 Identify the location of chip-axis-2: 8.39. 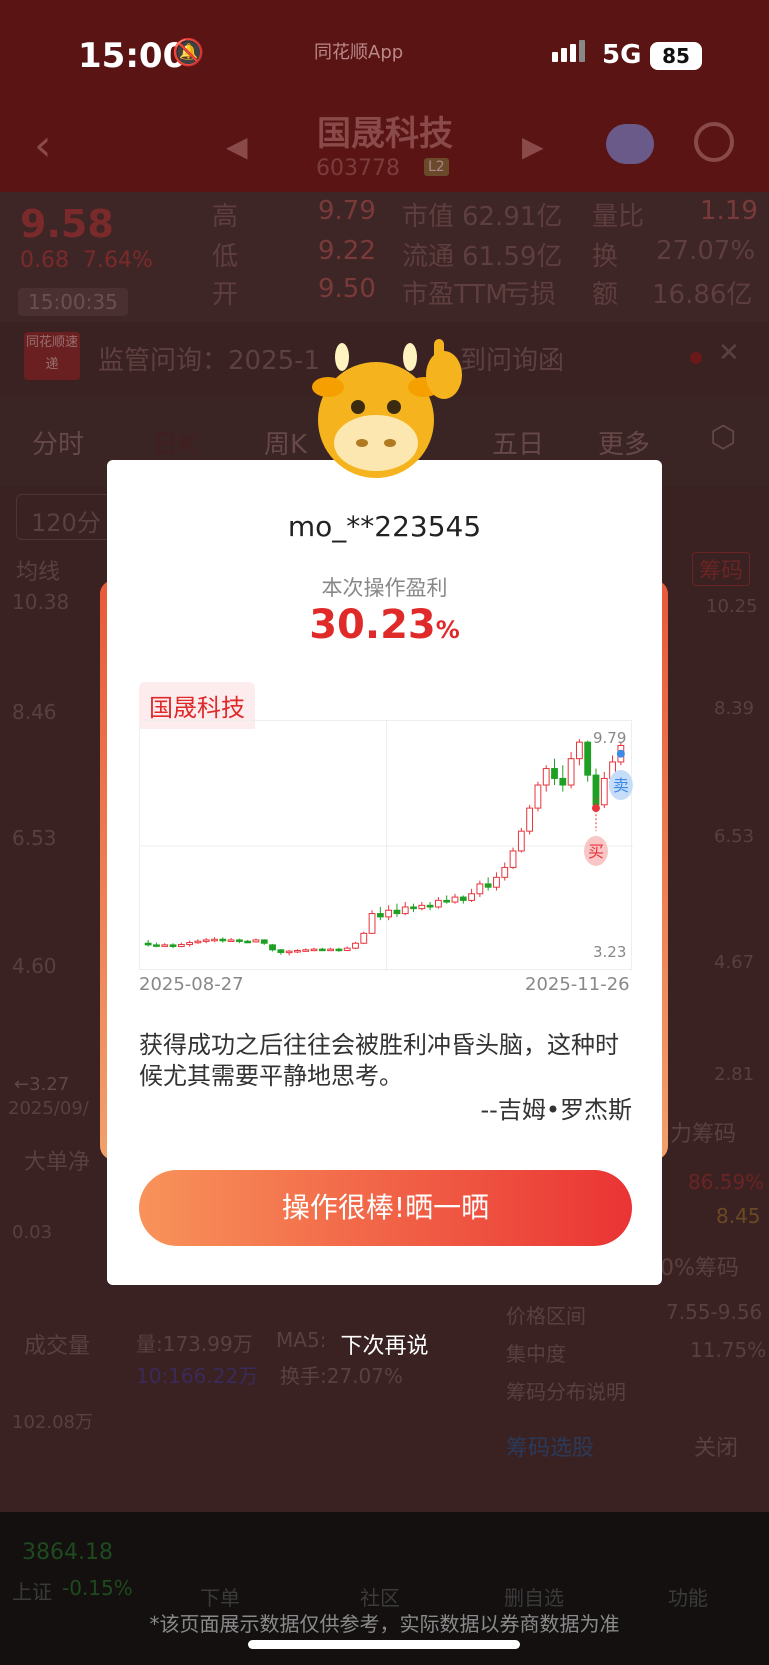
(734, 708).